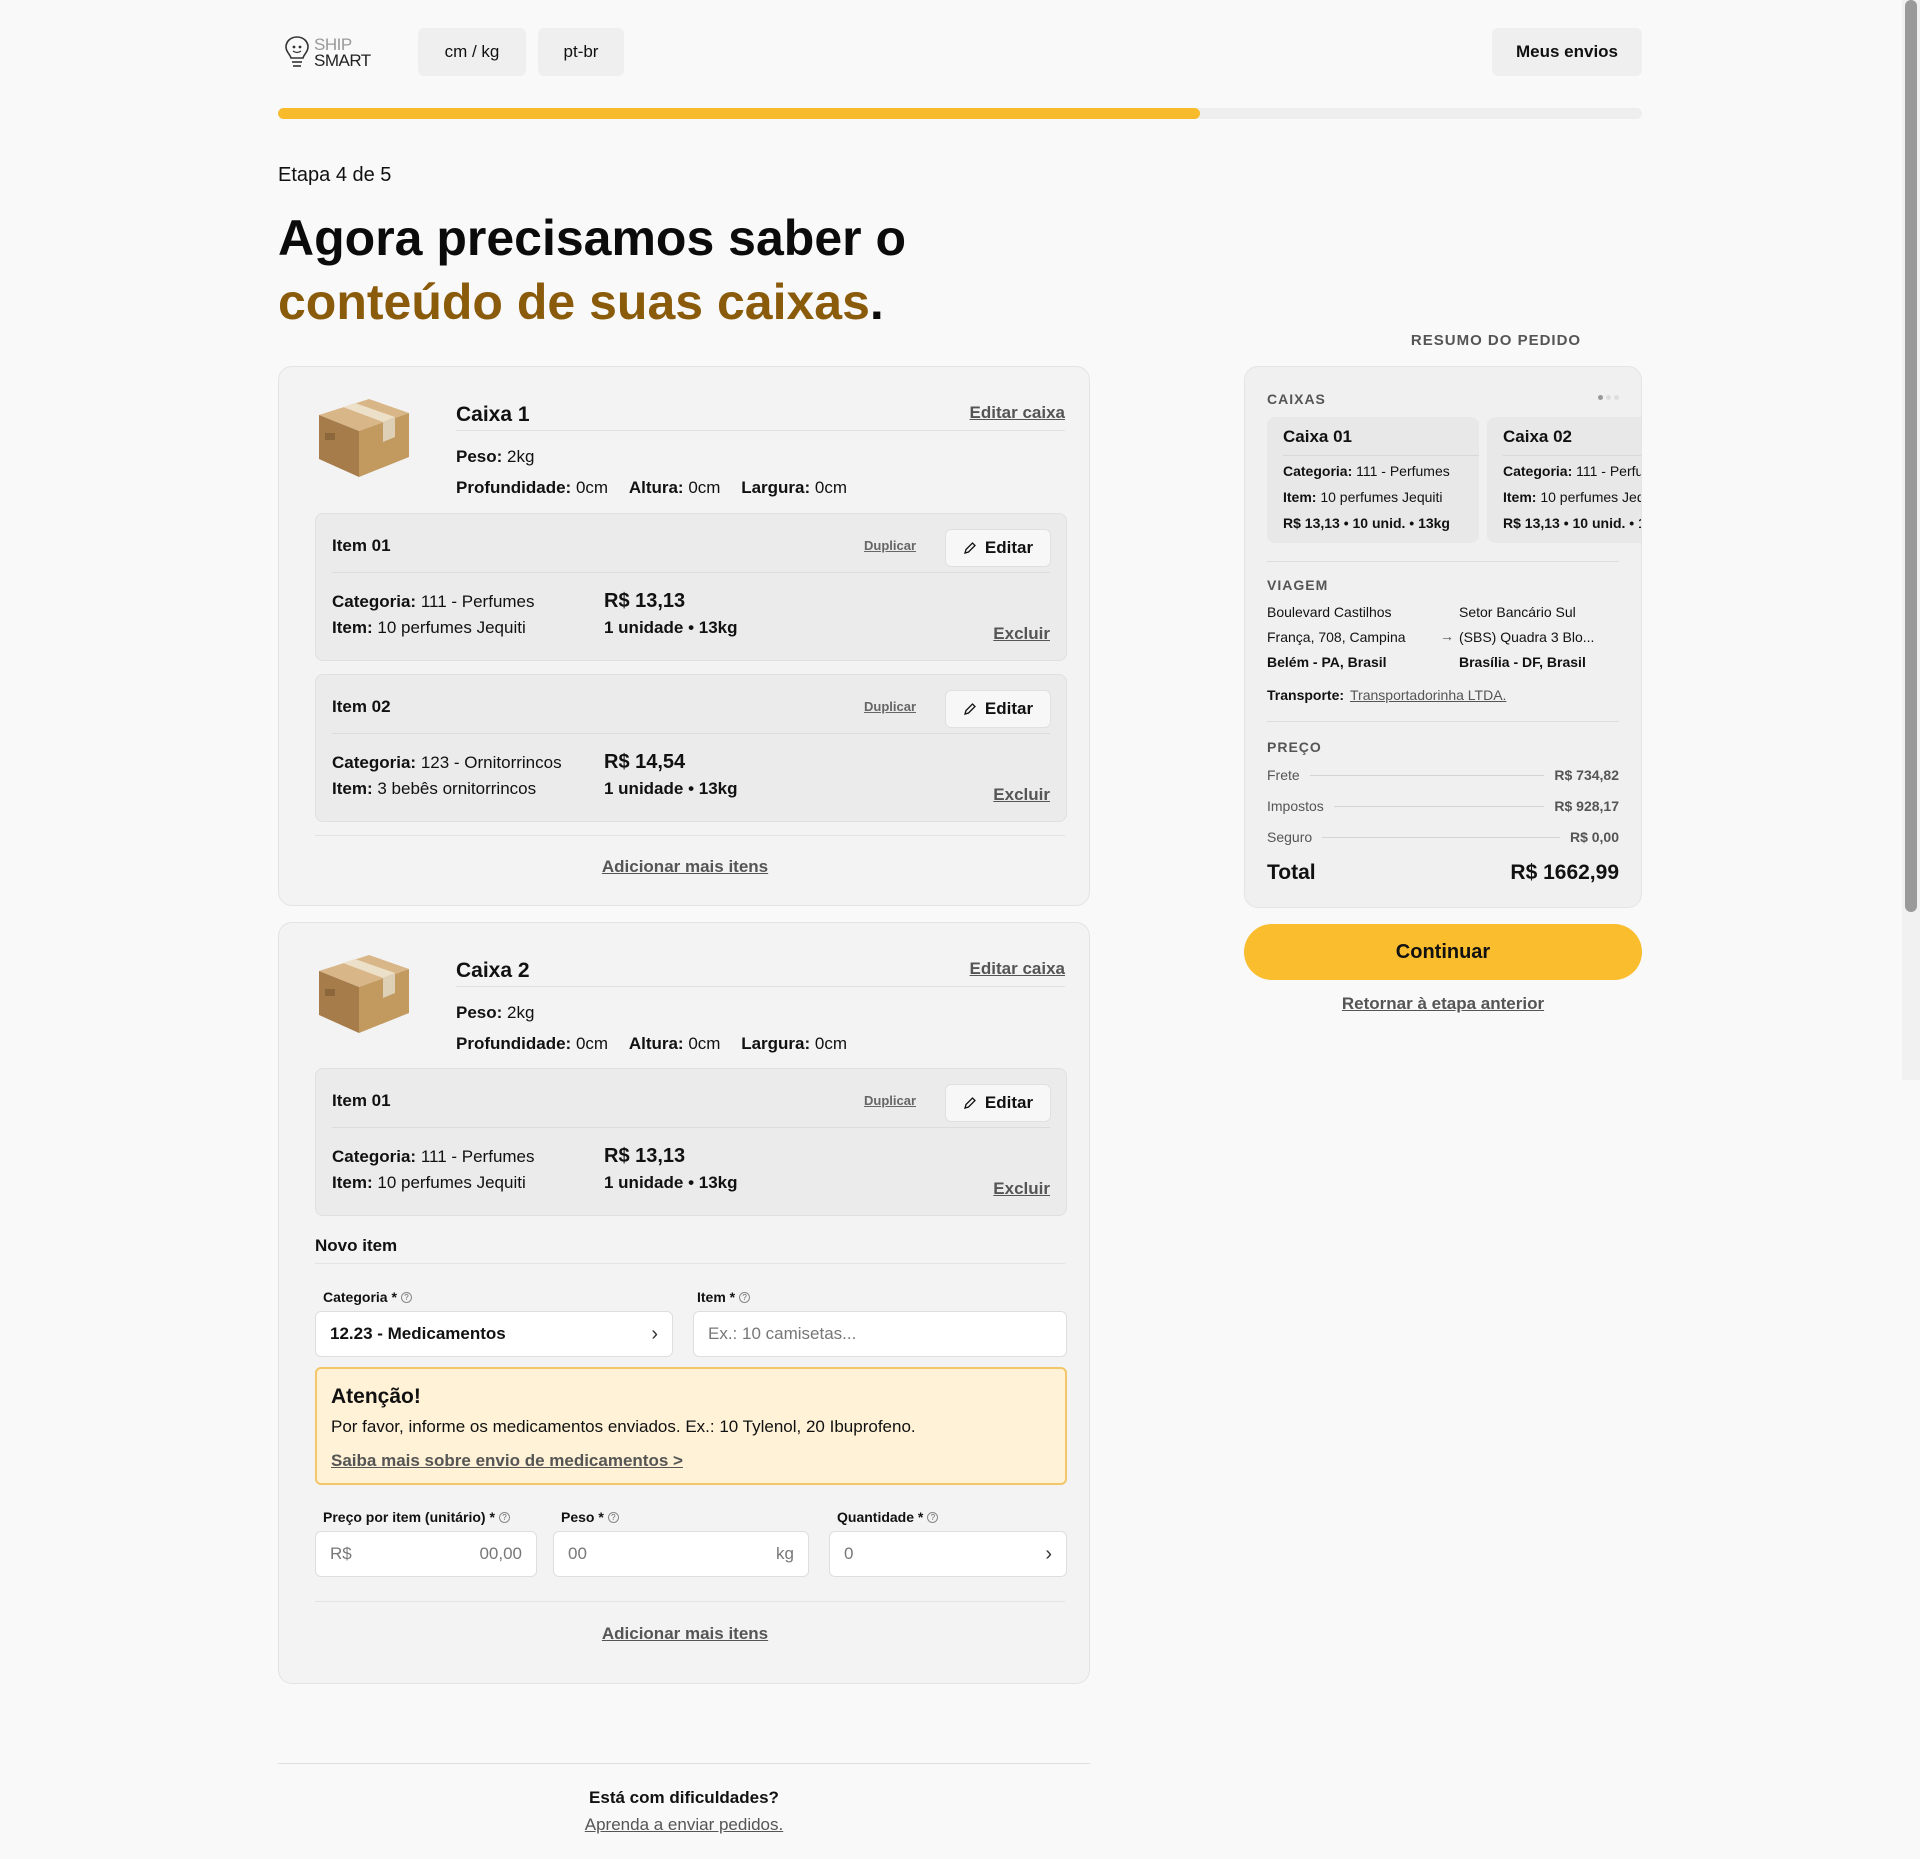 This screenshot has width=1920, height=1859. I want to click on category-field-label: Categoria *?, so click(367, 1297).